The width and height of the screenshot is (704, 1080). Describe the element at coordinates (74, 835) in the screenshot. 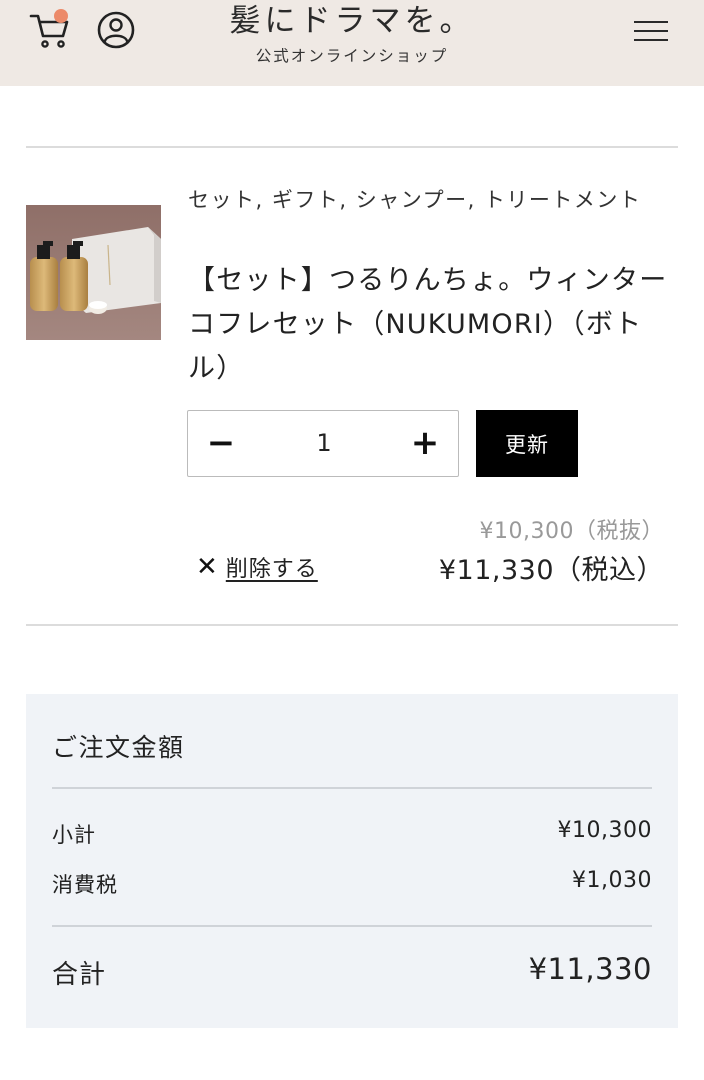

I see `subtotal-label: 小計` at that location.